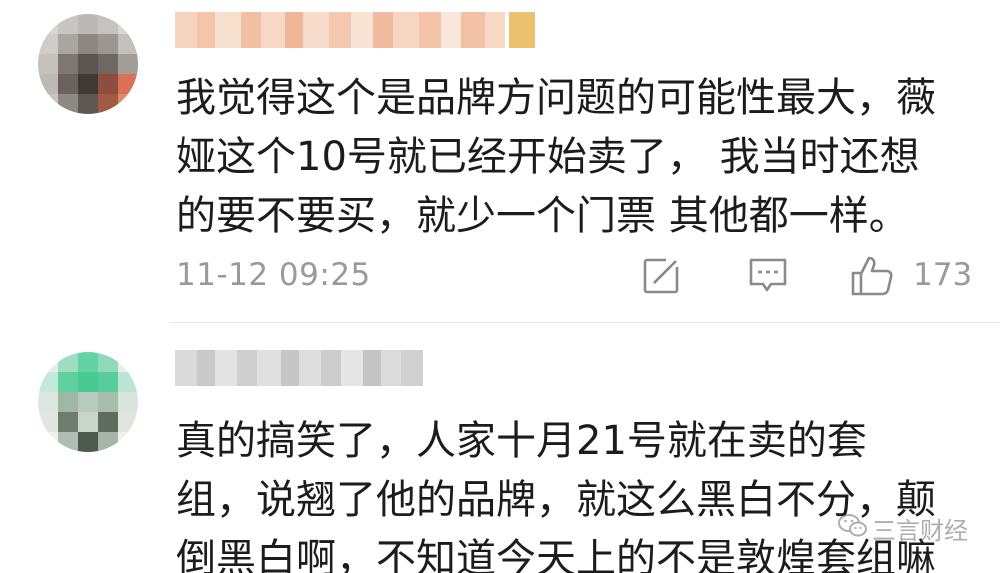  What do you see at coordinates (548, 157) in the screenshot?
I see `comment-line: 娅这个10号就已经开始卖了， 我当时还想` at bounding box center [548, 157].